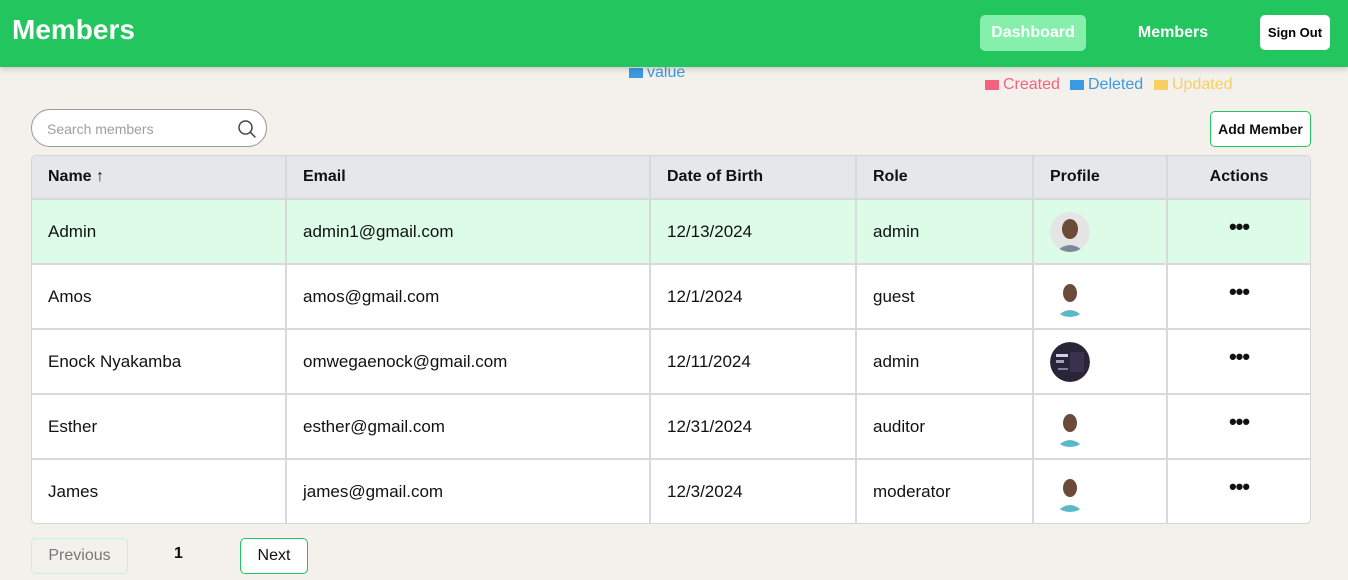  Describe the element at coordinates (992, 85) in the screenshot. I see `legend-created-swatch` at that location.